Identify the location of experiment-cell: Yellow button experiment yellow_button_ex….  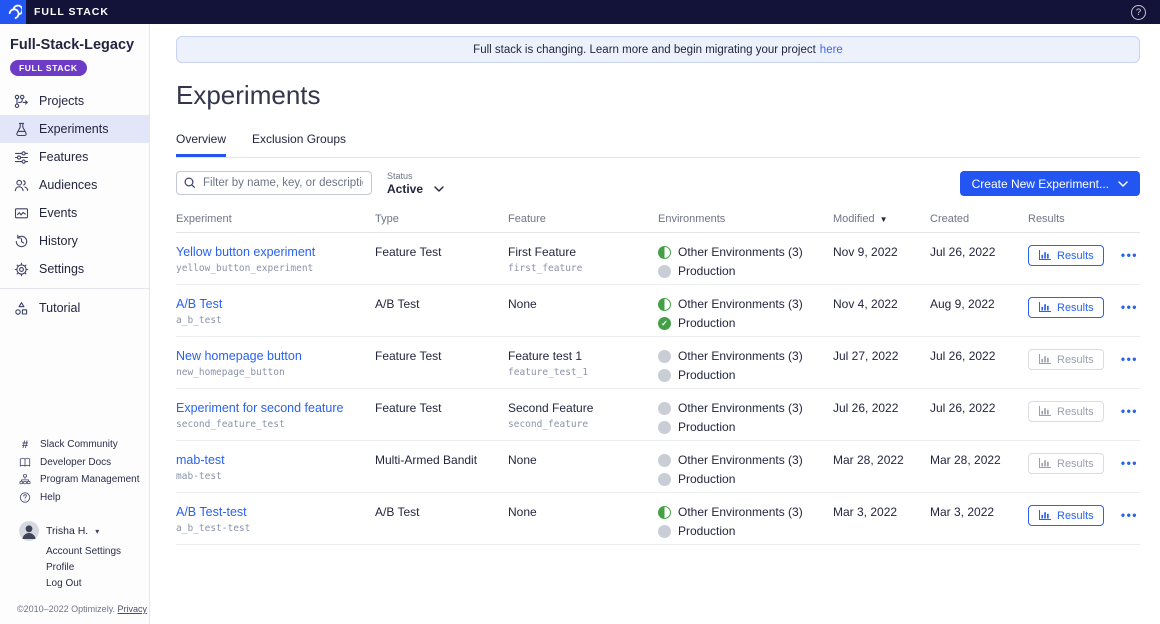
(275, 259).